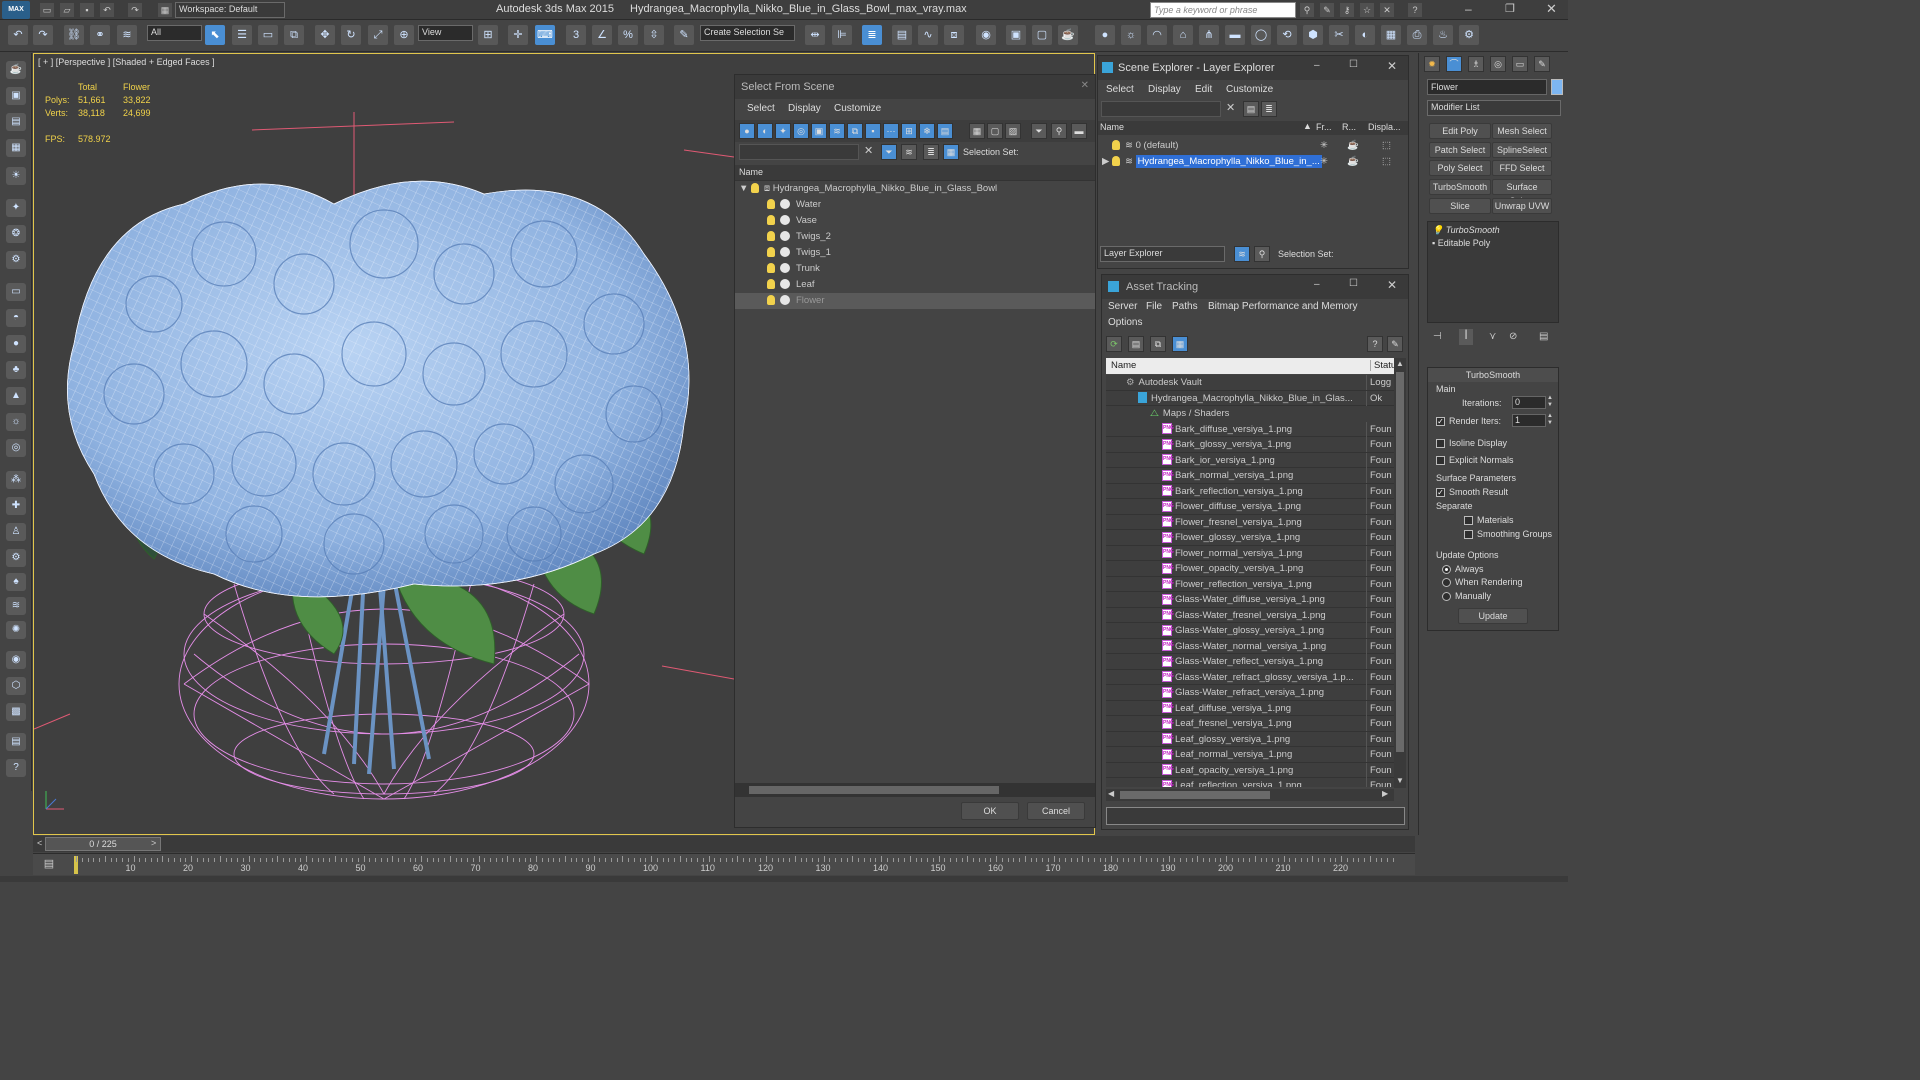 This screenshot has height=1080, width=1920. What do you see at coordinates (16, 260) in the screenshot?
I see `create-system-icon: ⚙` at bounding box center [16, 260].